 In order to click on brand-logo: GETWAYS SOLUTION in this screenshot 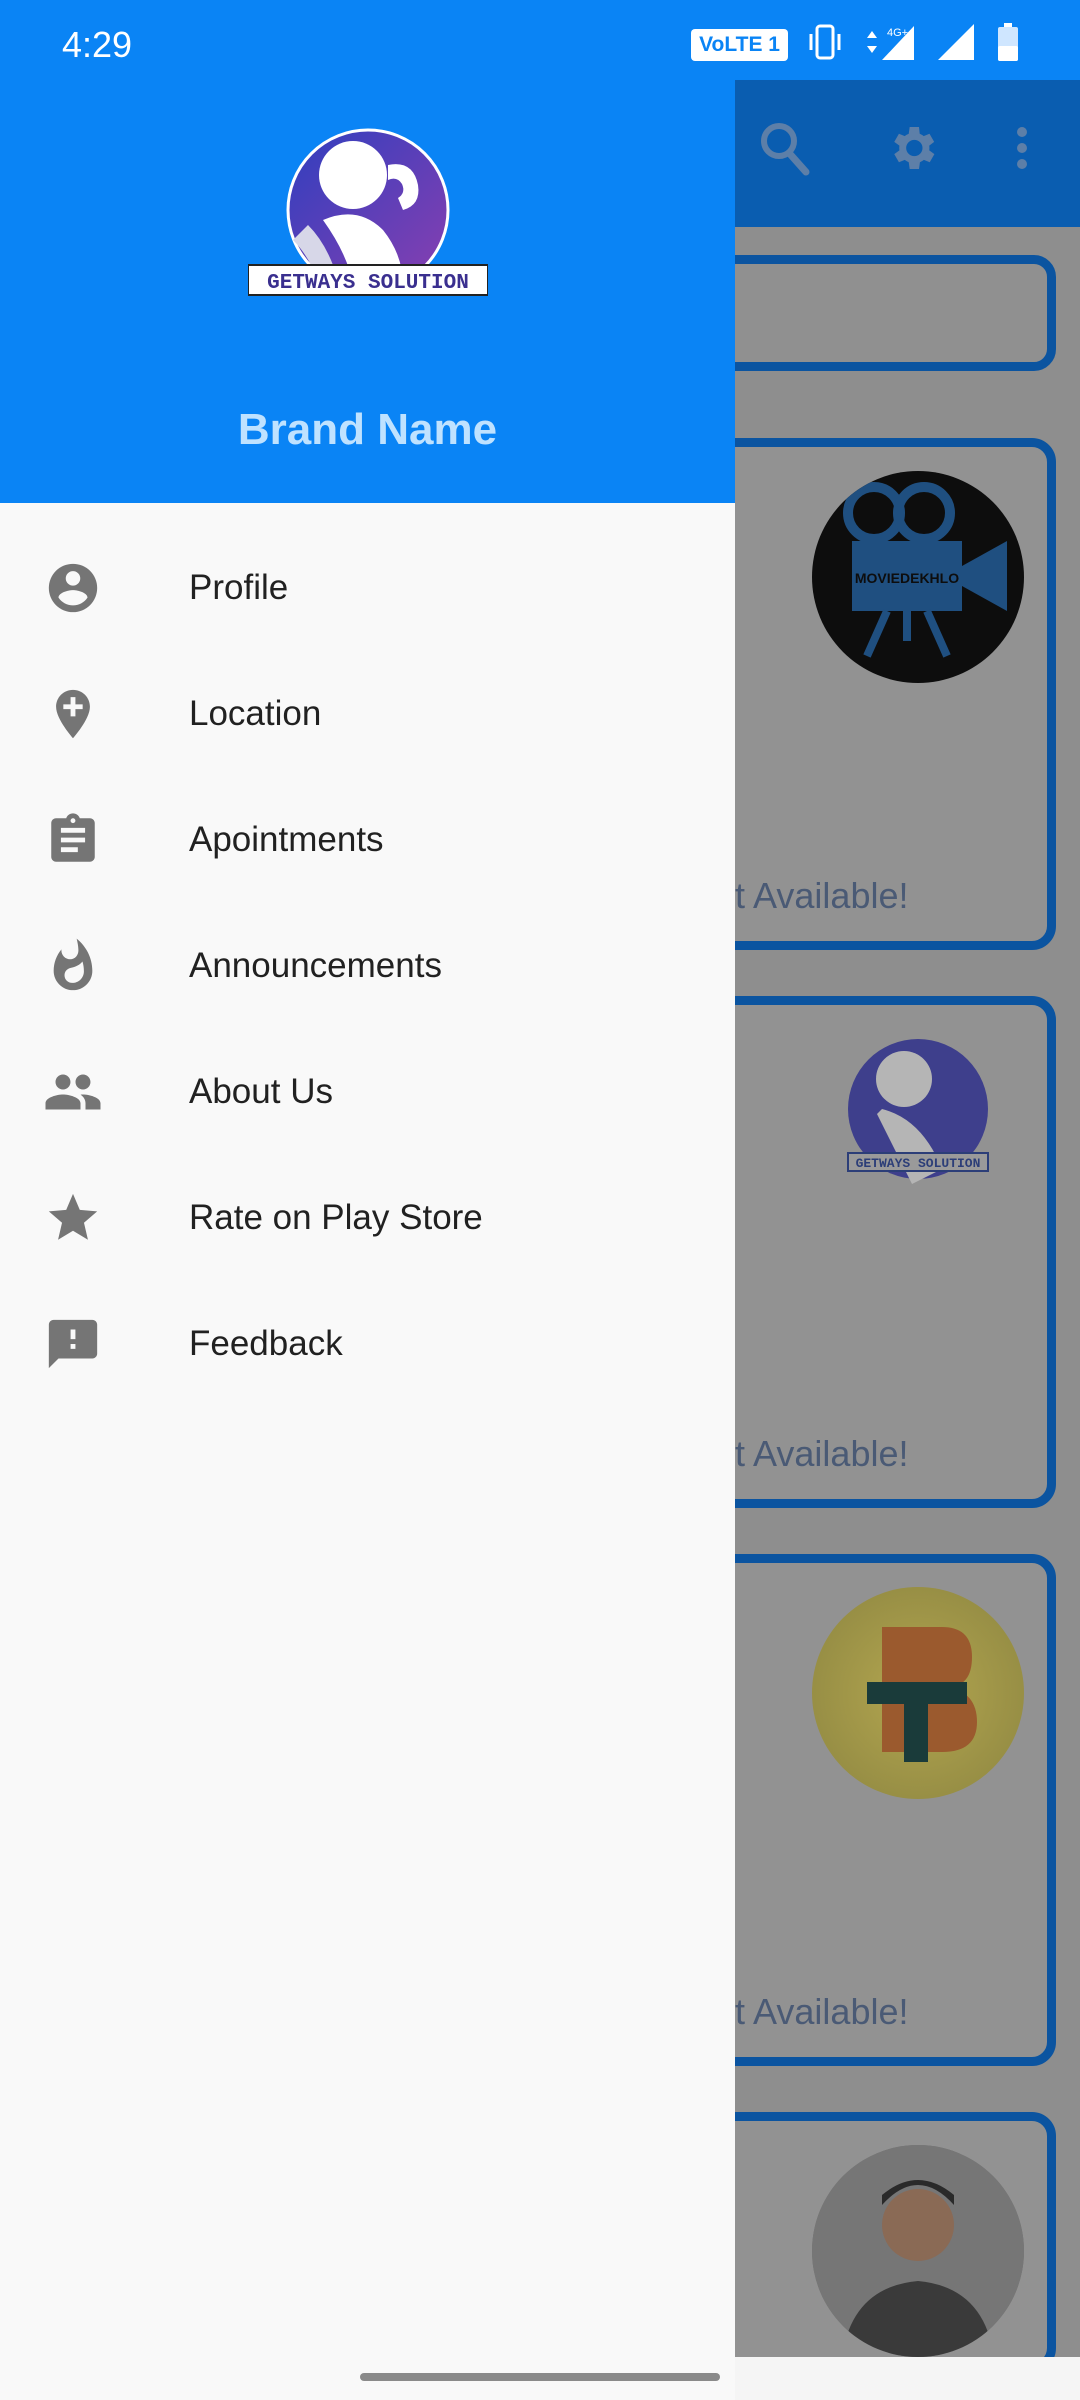, I will do `click(368, 215)`.